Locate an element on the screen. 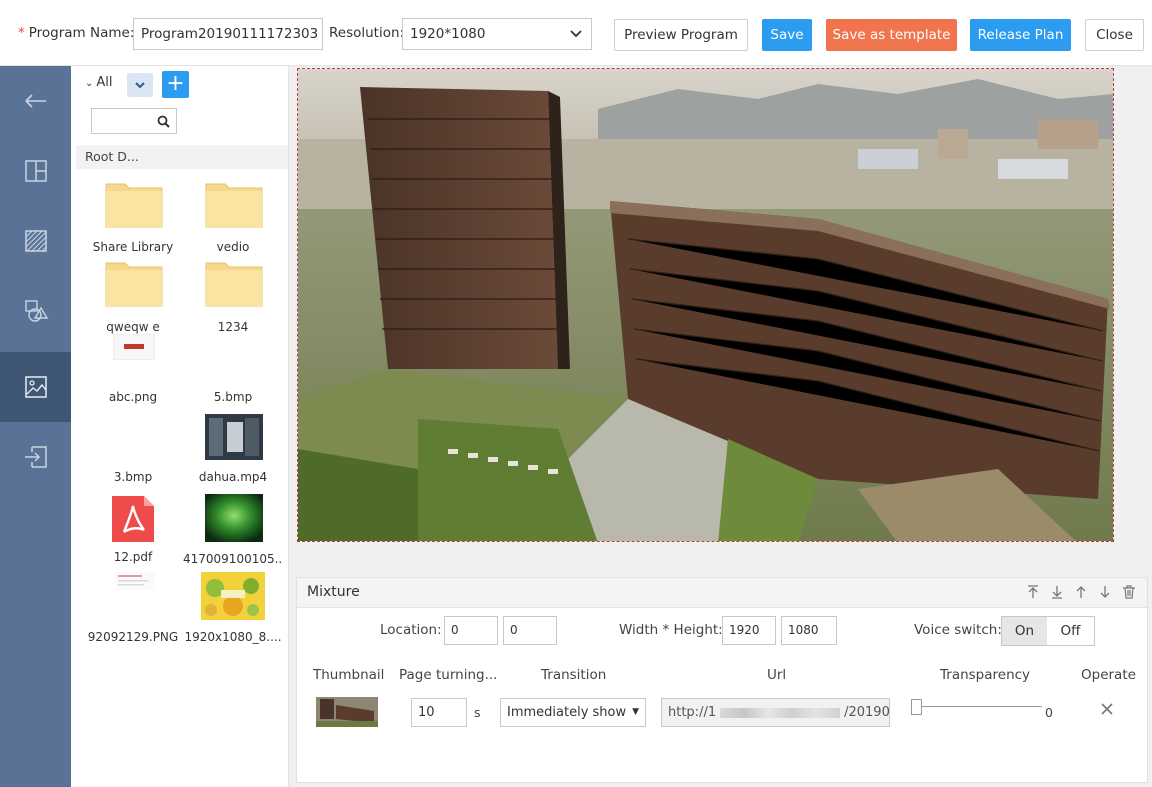 The image size is (1152, 787). library-item-vedio: vedio is located at coordinates (233, 218).